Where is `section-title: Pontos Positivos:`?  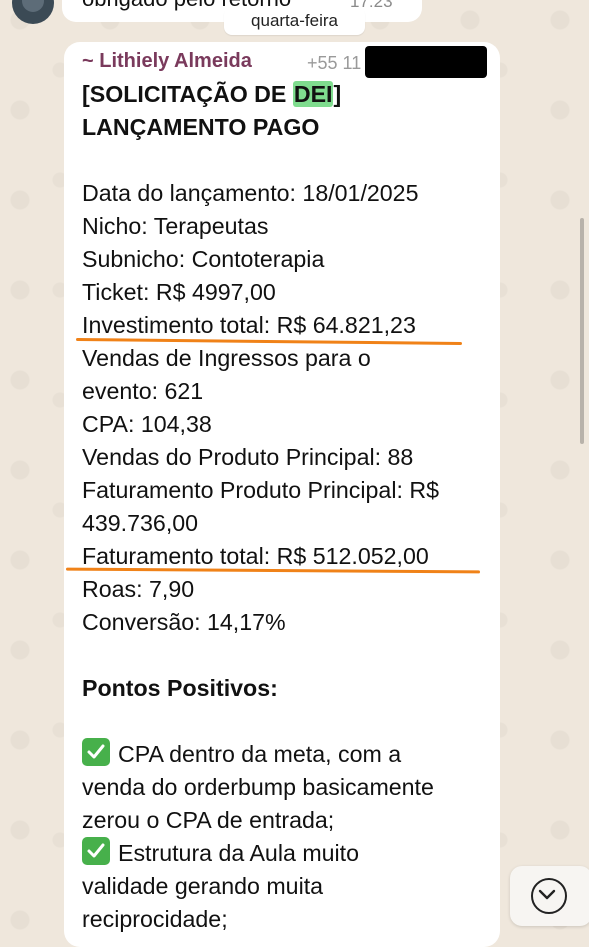
section-title: Pontos Positivos: is located at coordinates (180, 688).